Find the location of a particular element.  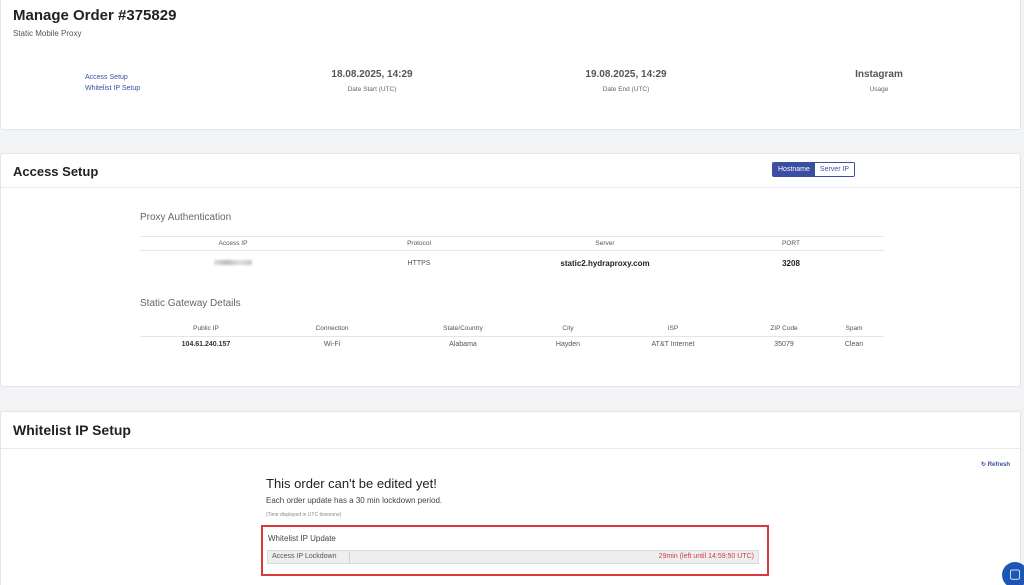

usage-stat: Instagram Usage is located at coordinates (879, 81).